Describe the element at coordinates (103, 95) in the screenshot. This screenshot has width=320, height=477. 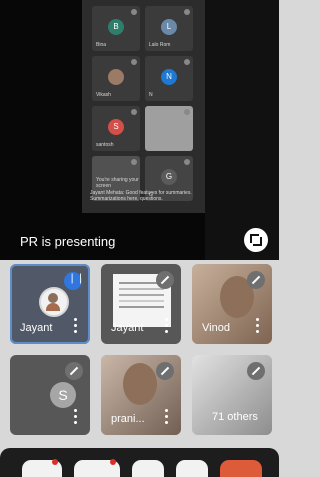
I see `mini-label: Vikash` at that location.